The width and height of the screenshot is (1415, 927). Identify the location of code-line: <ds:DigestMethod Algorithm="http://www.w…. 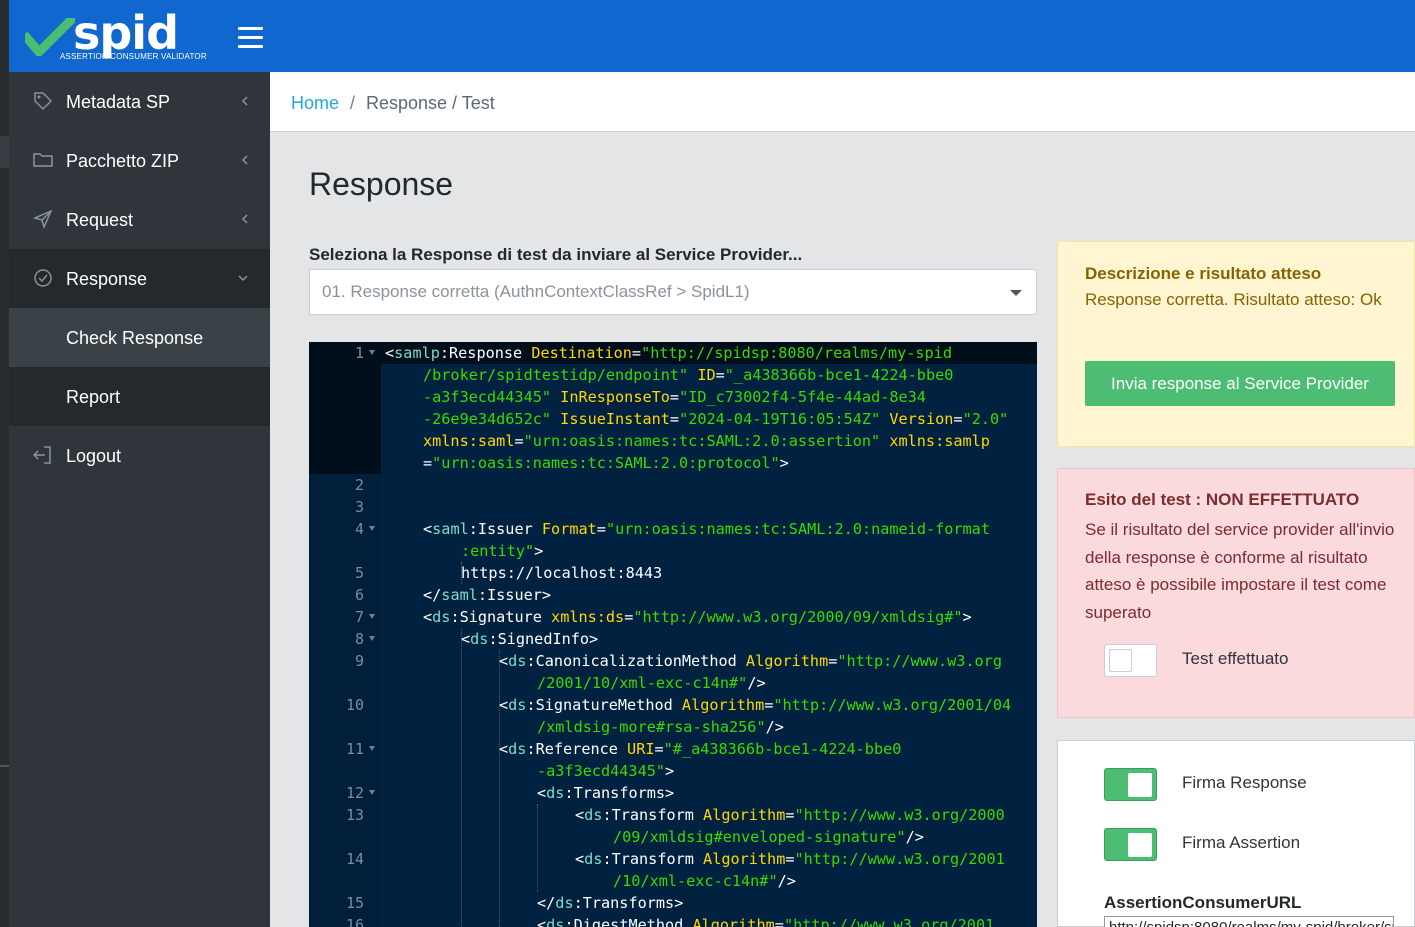
(766, 921).